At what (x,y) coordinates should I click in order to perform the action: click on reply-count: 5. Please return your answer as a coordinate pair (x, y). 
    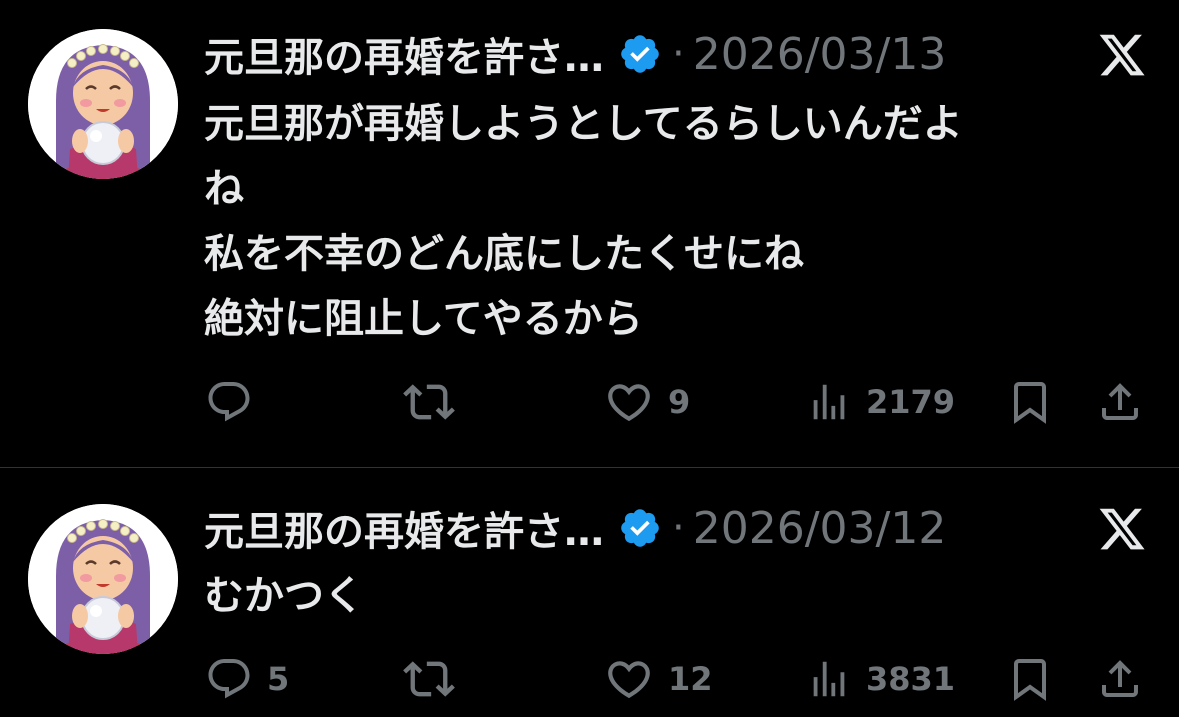
    Looking at the image, I should click on (278, 679).